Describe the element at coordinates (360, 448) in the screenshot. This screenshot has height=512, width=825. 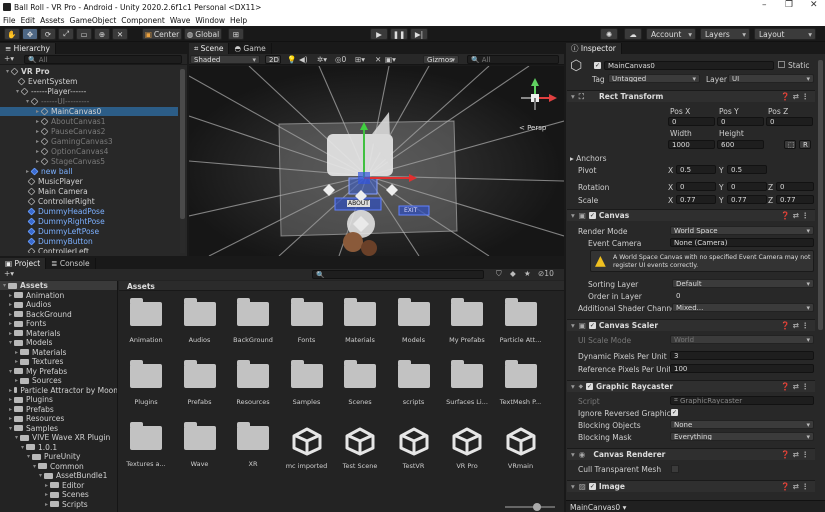
I see `asset-item: Test Scene` at that location.